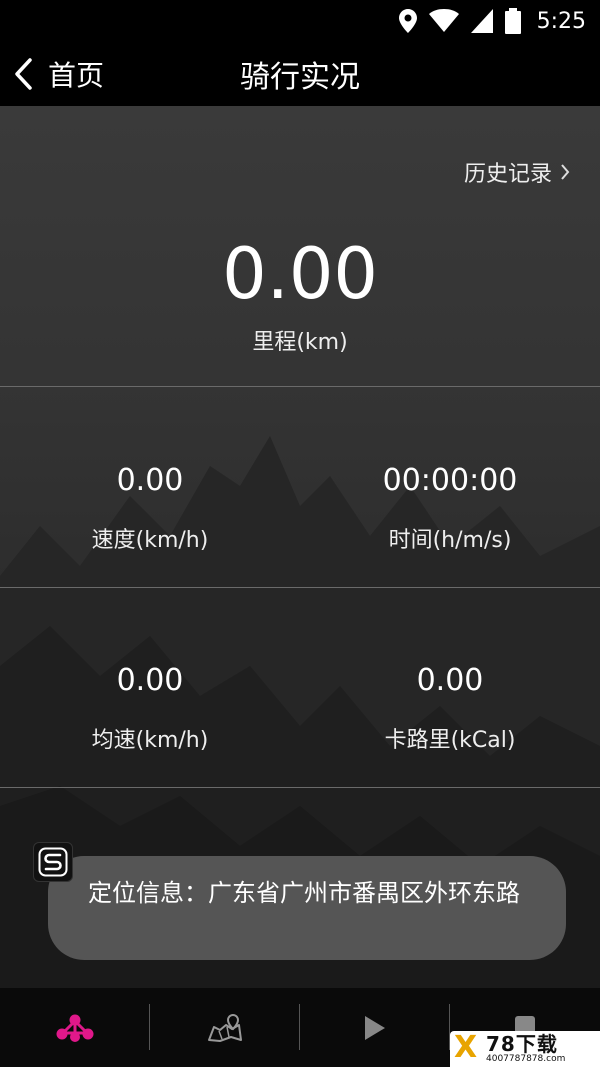 This screenshot has width=600, height=1067. What do you see at coordinates (466, 1048) in the screenshot?
I see `watermark-x-icon: X` at bounding box center [466, 1048].